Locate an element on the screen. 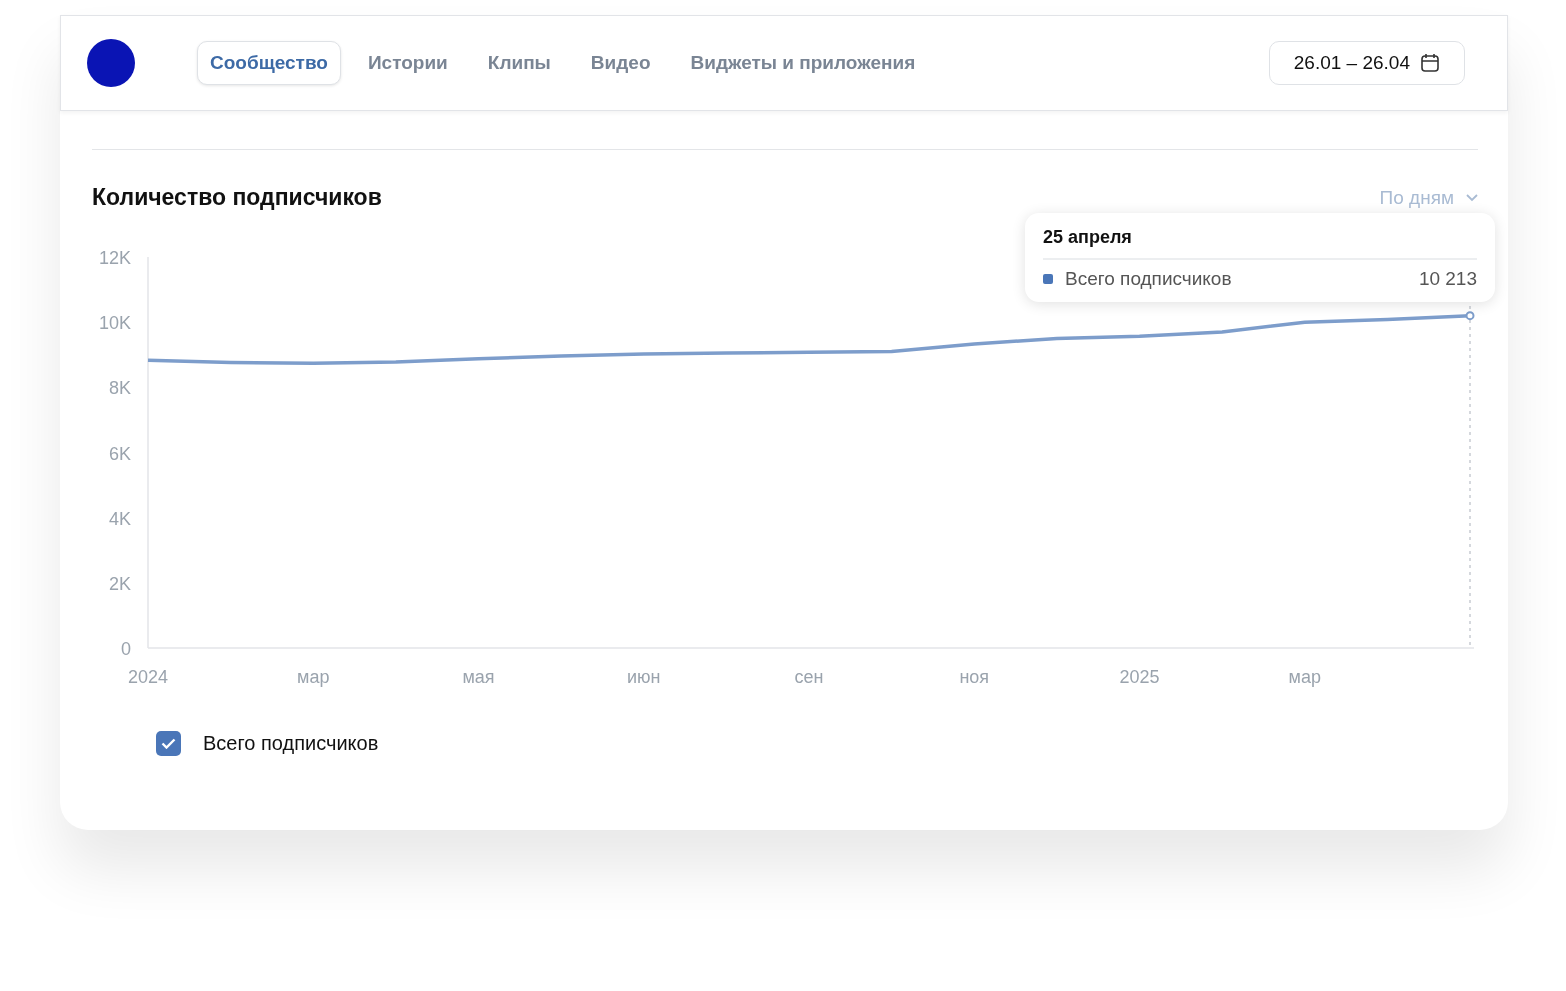  y-axis-label: 10K is located at coordinates (114, 323).